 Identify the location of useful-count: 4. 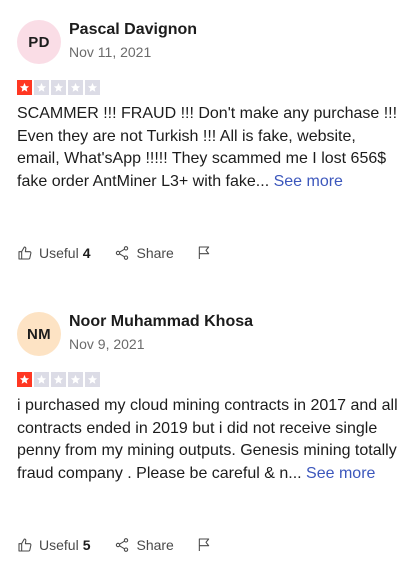
(86, 253).